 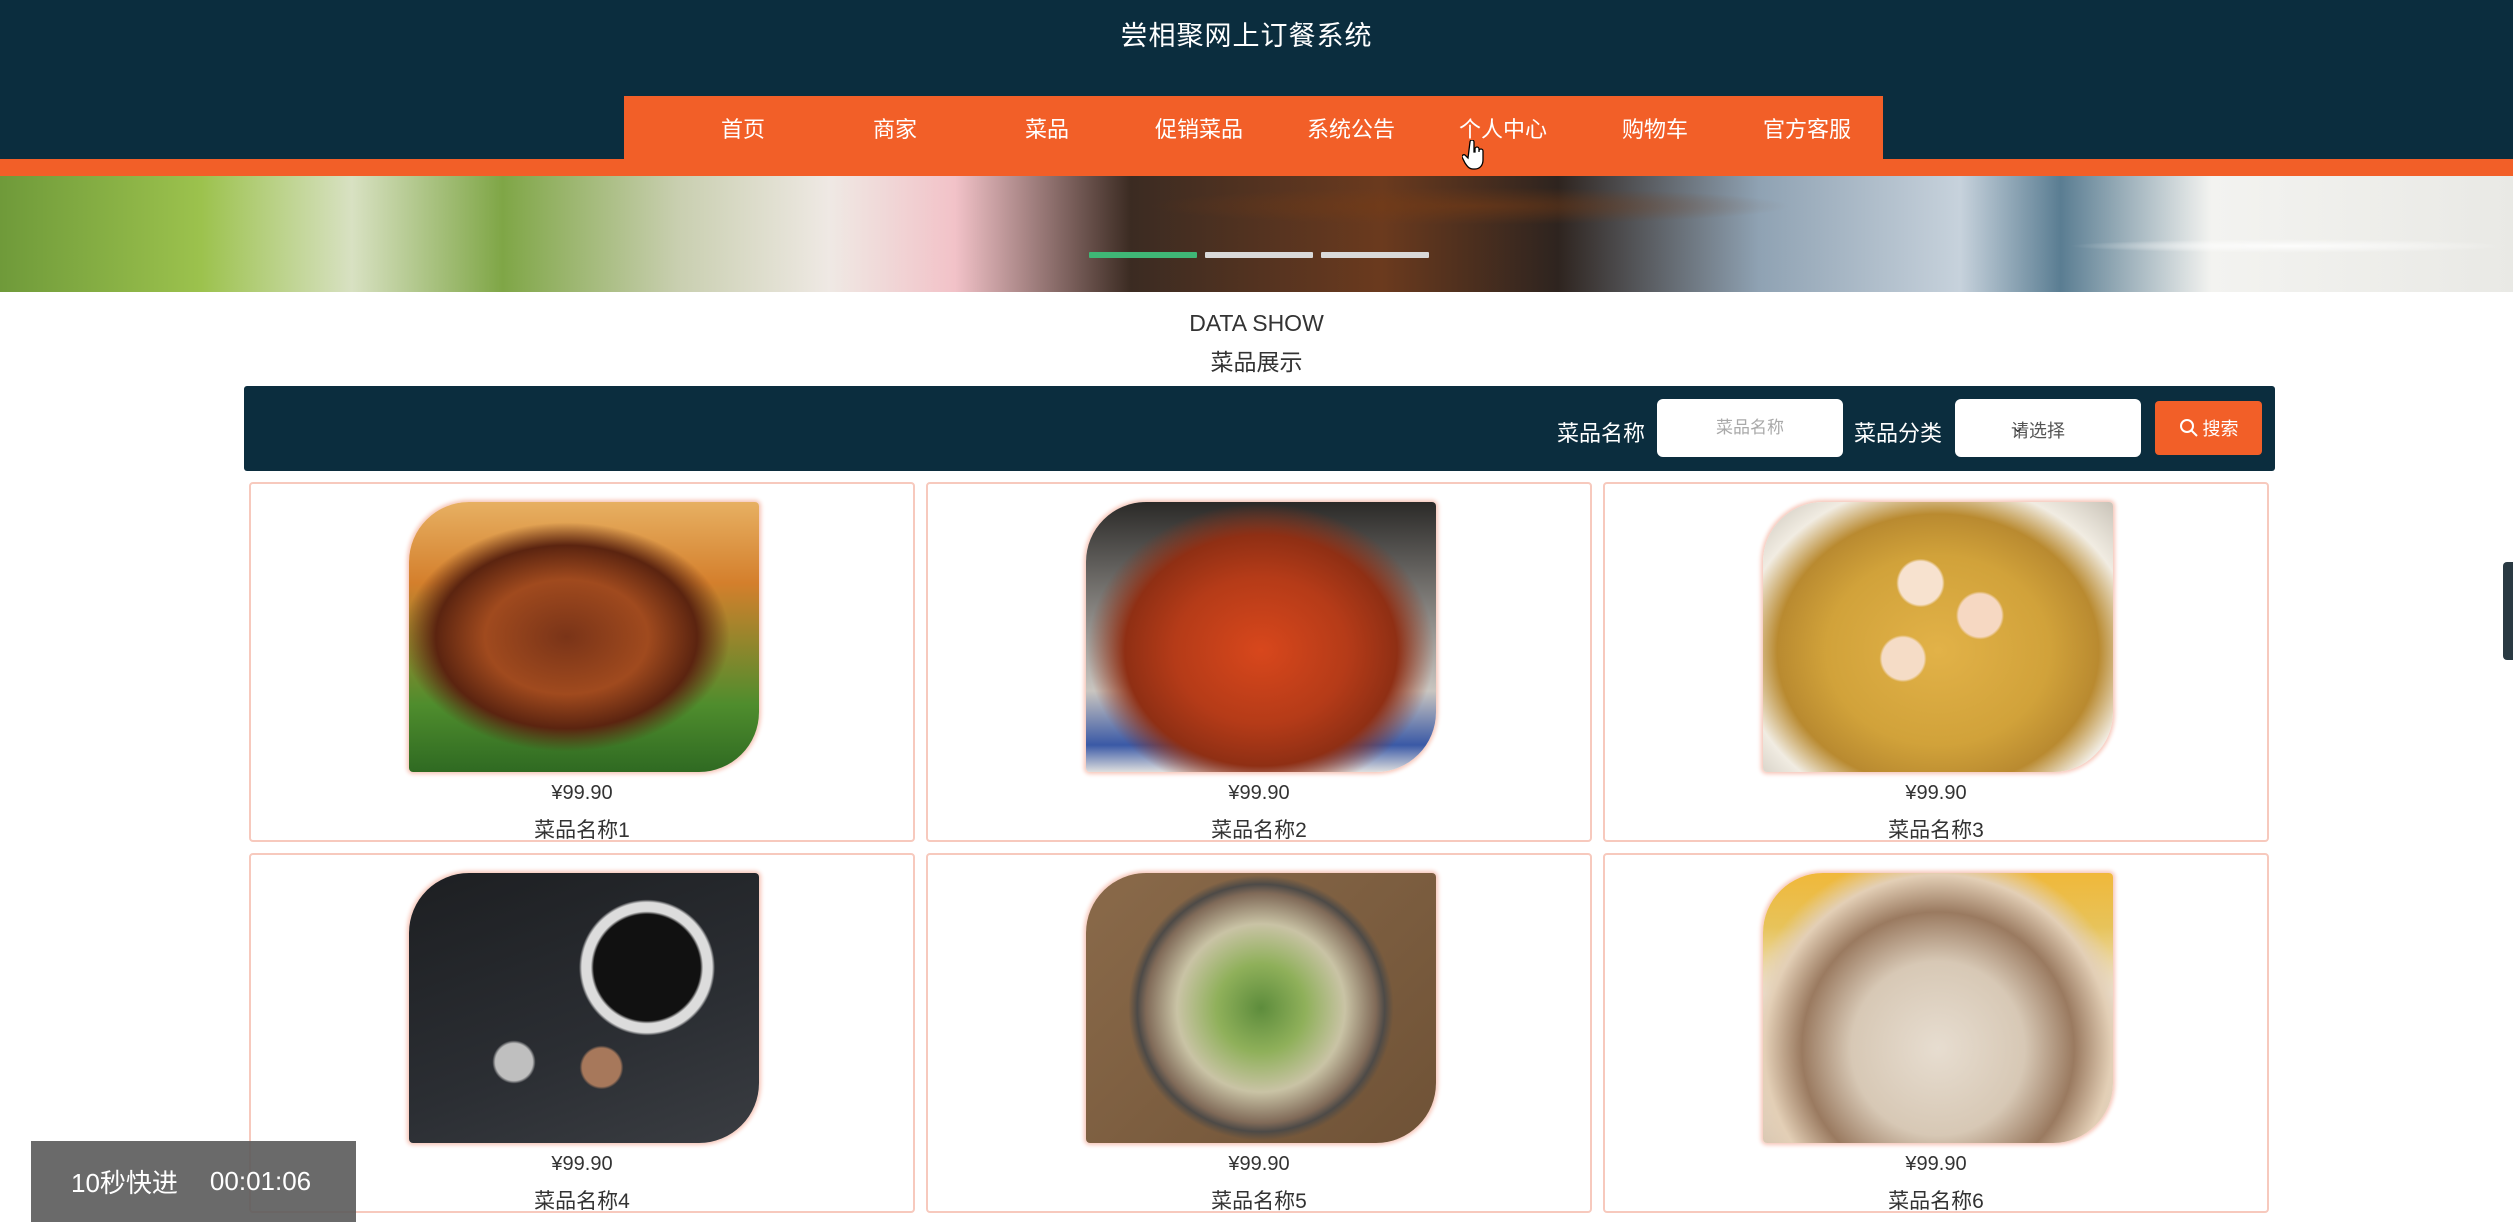 I want to click on dish-category-select: 请选择 ⌄, so click(x=2048, y=428).